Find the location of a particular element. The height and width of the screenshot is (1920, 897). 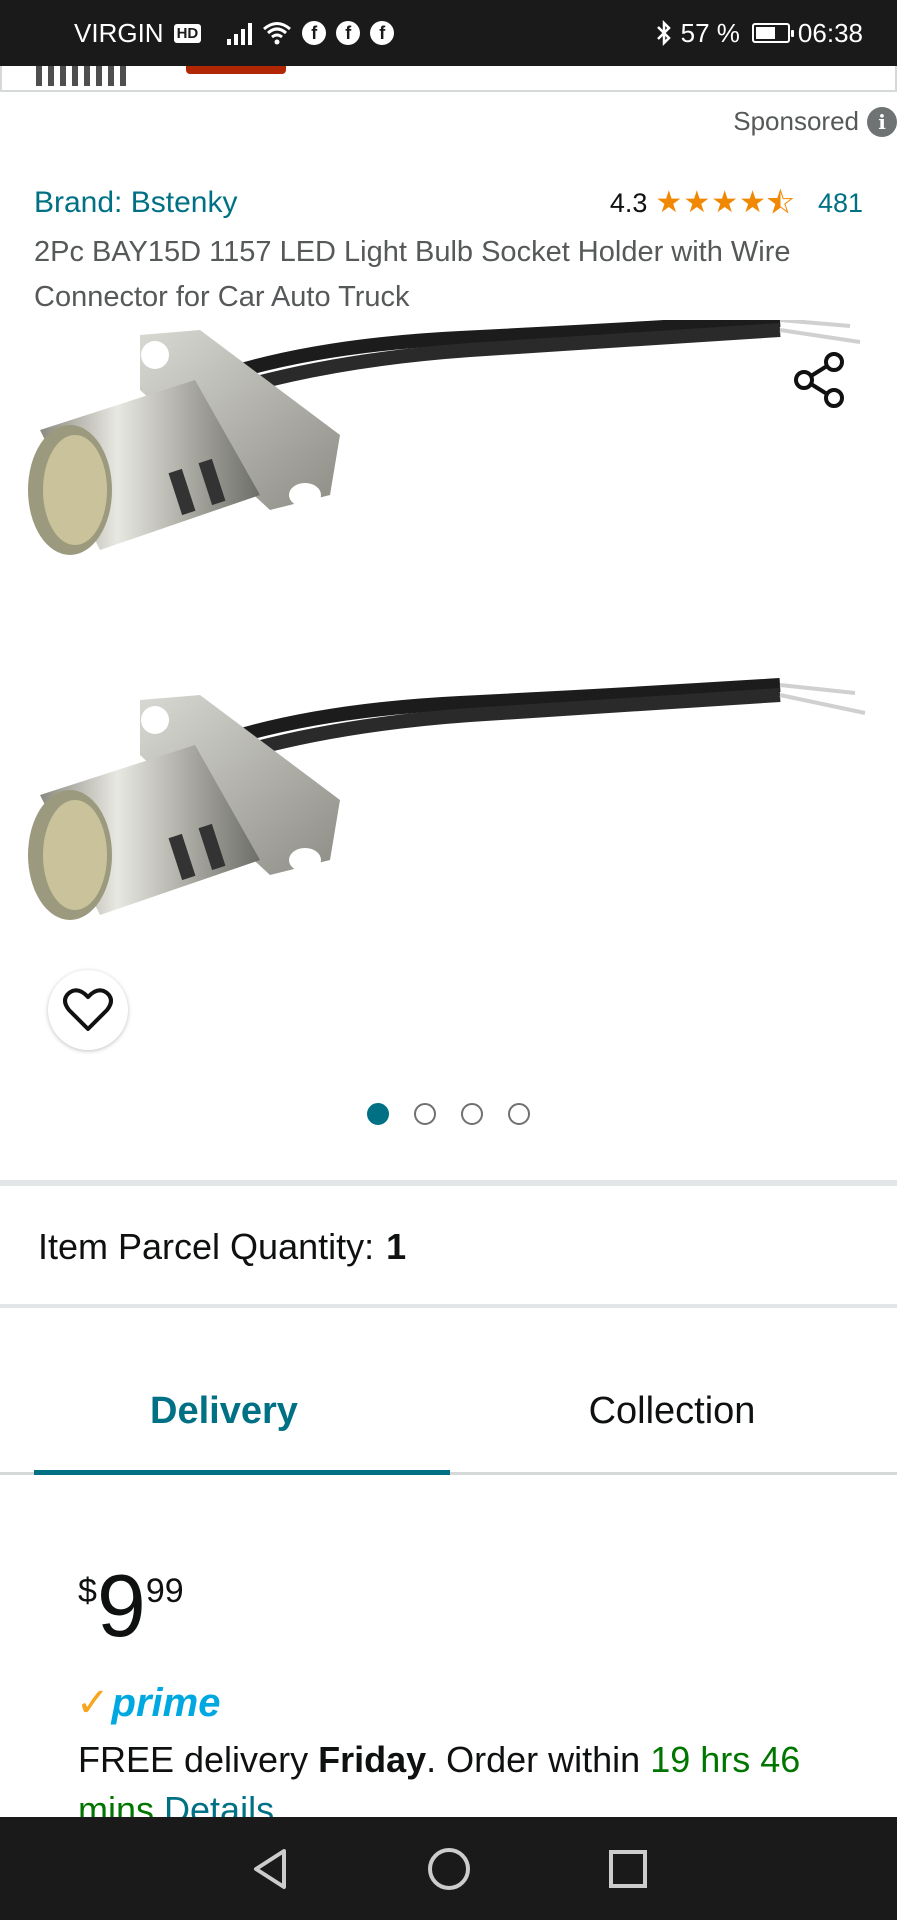

delivery-prefix: FREE delivery is located at coordinates (198, 1759).